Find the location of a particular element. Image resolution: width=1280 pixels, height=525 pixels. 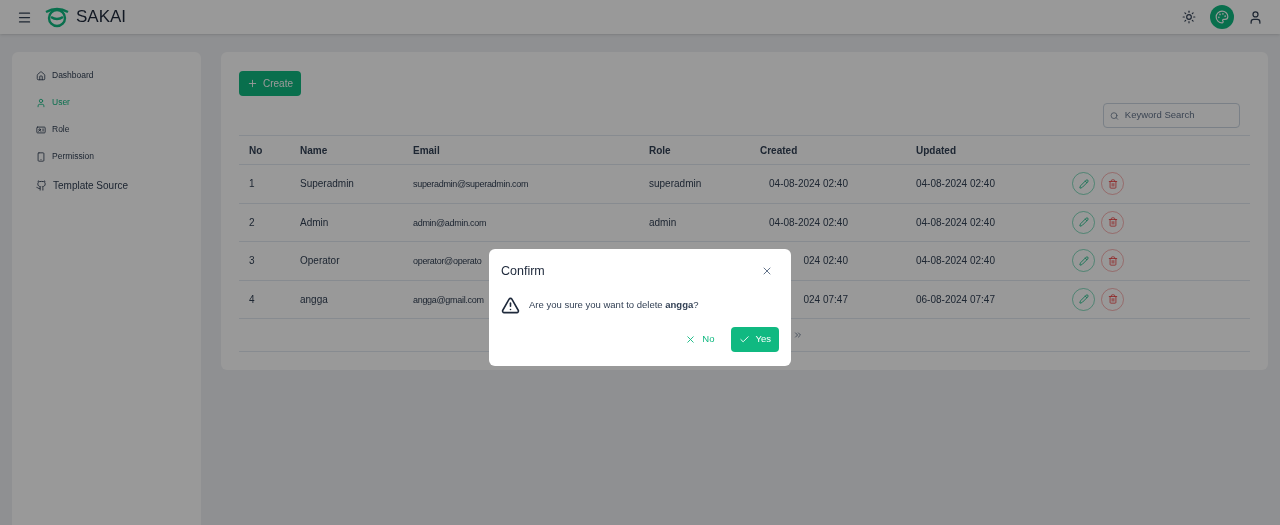

table-cell: 06-08-2024 07:47 is located at coordinates (955, 299).